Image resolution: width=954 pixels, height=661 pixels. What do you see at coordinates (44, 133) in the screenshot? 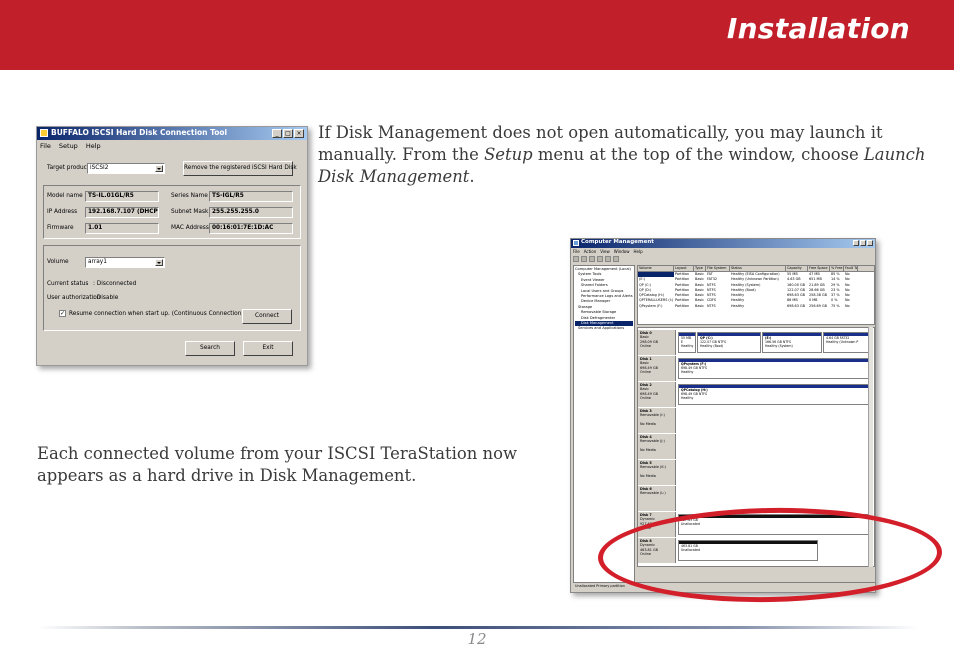
I see `buffalo-app-icon` at bounding box center [44, 133].